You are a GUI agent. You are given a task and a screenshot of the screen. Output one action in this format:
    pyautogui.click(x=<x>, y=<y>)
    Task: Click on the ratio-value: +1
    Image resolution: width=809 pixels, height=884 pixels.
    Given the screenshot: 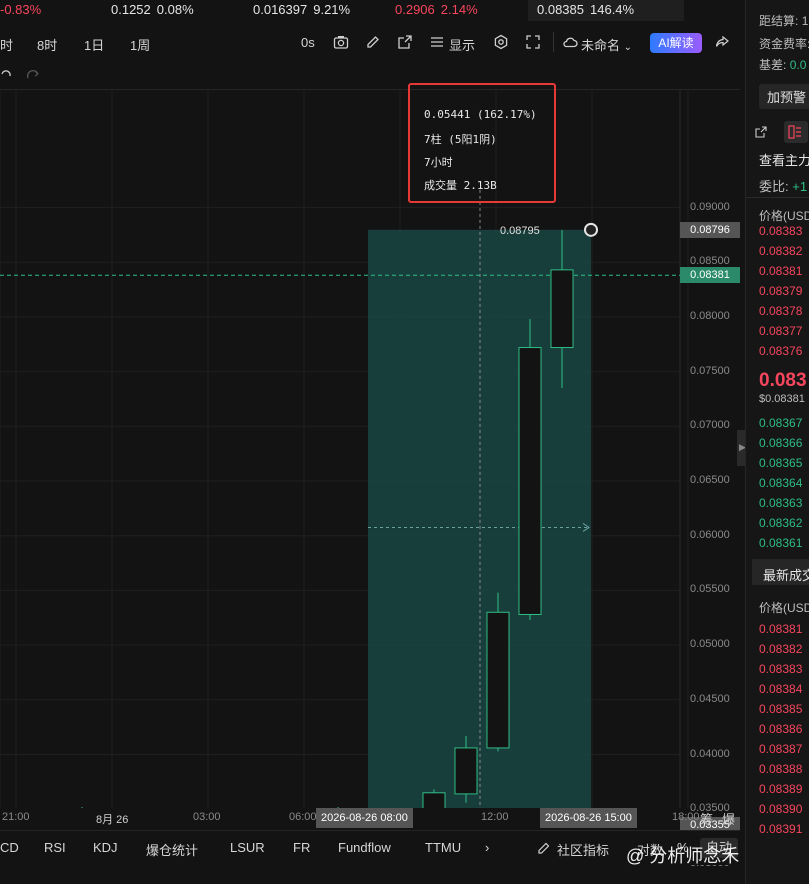 What is the action you would take?
    pyautogui.click(x=800, y=186)
    